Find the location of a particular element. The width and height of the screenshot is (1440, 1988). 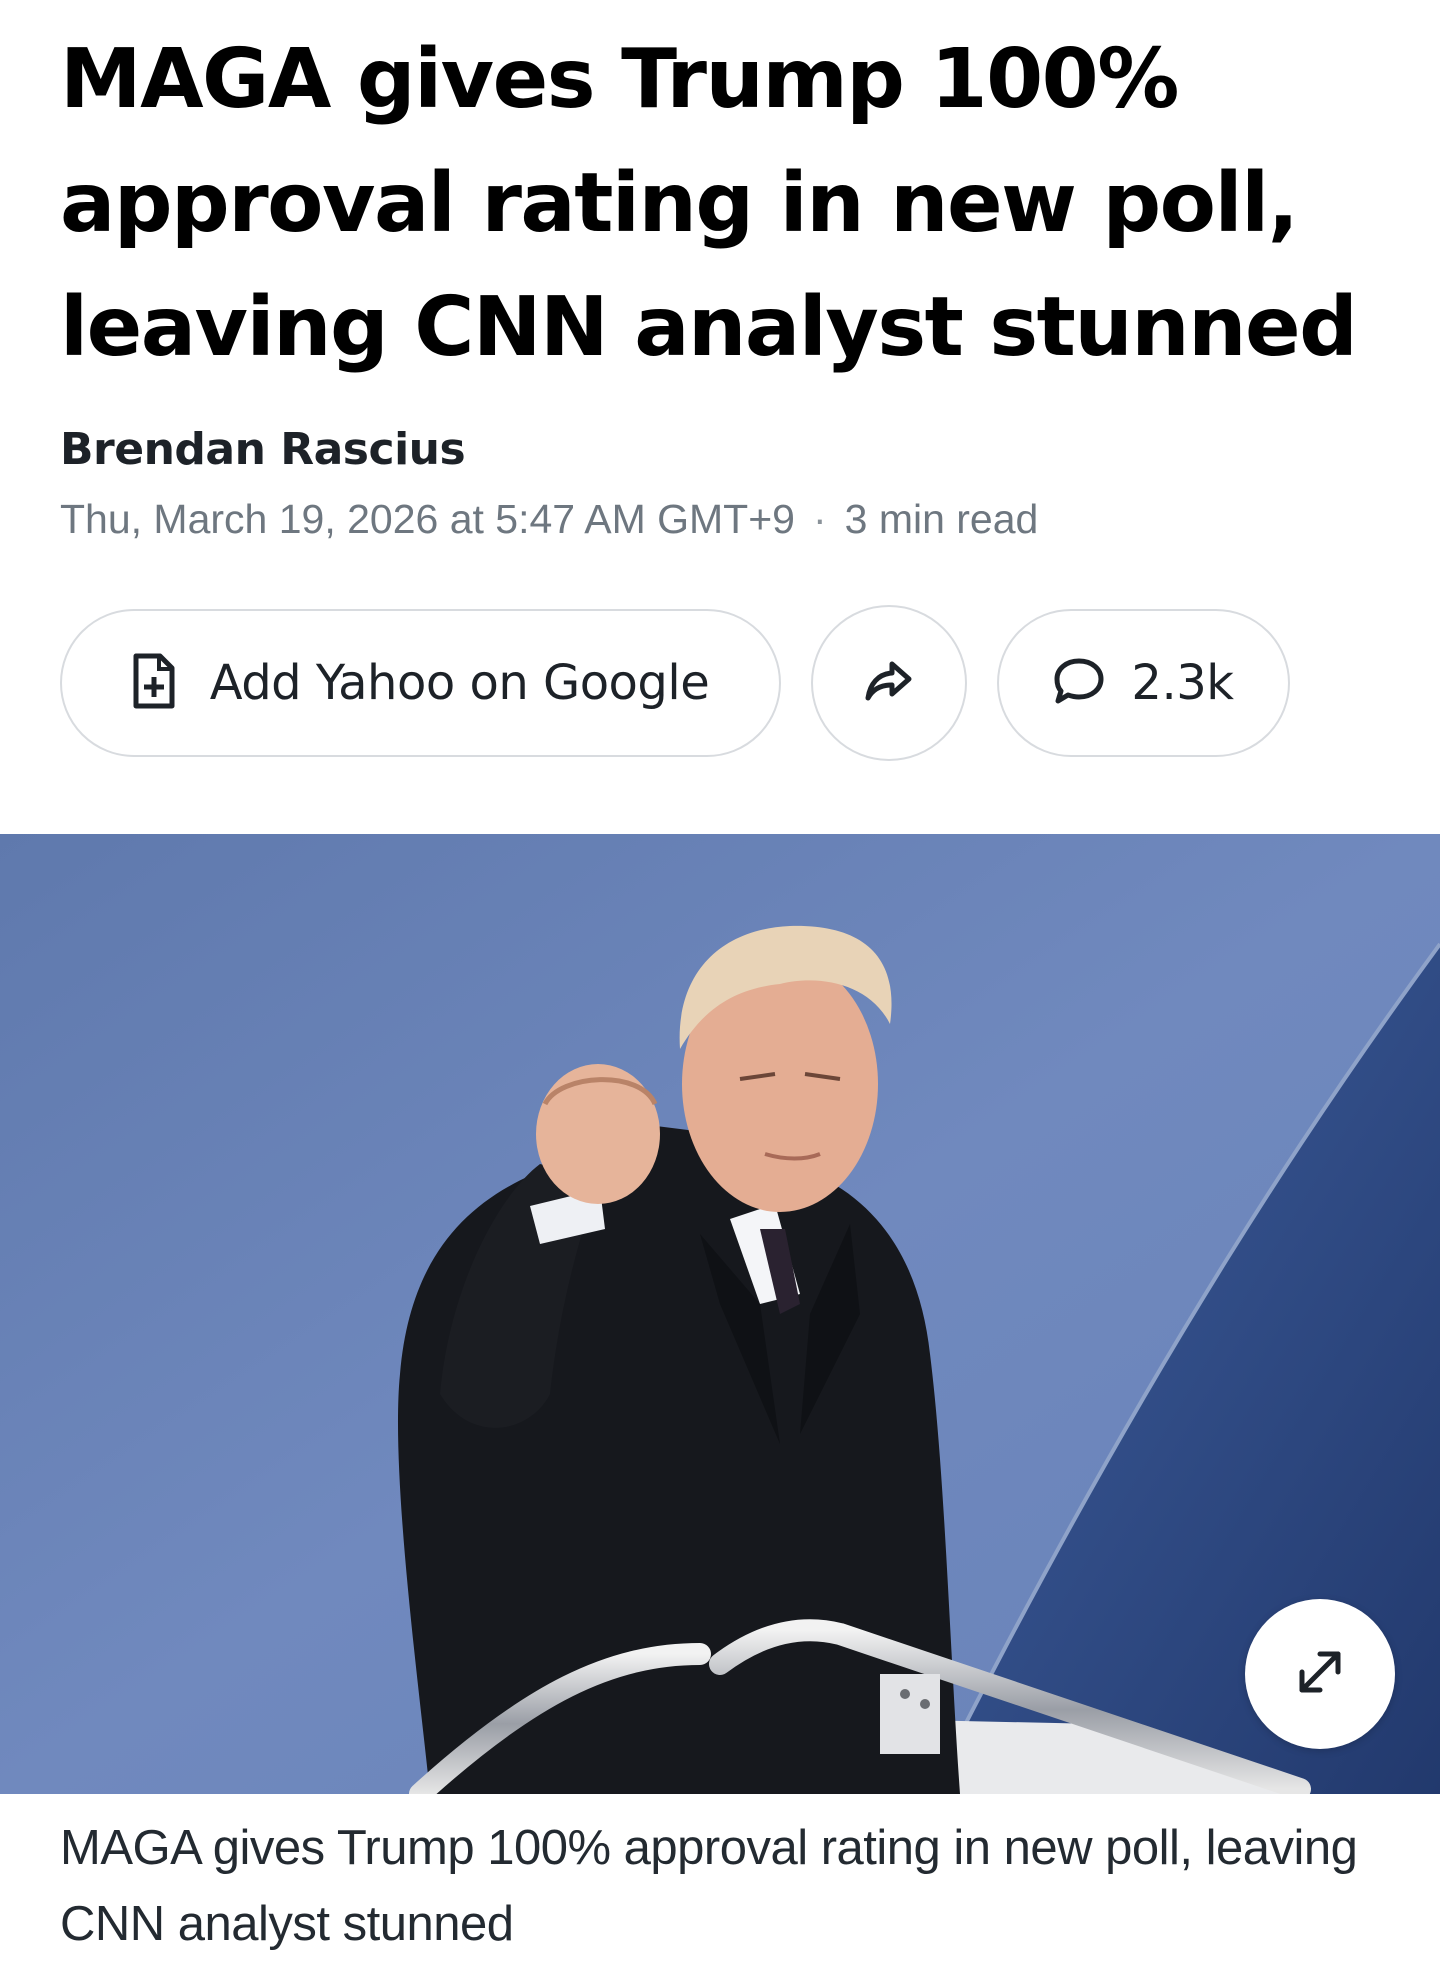

expand-icon is located at coordinates (1320, 1674).